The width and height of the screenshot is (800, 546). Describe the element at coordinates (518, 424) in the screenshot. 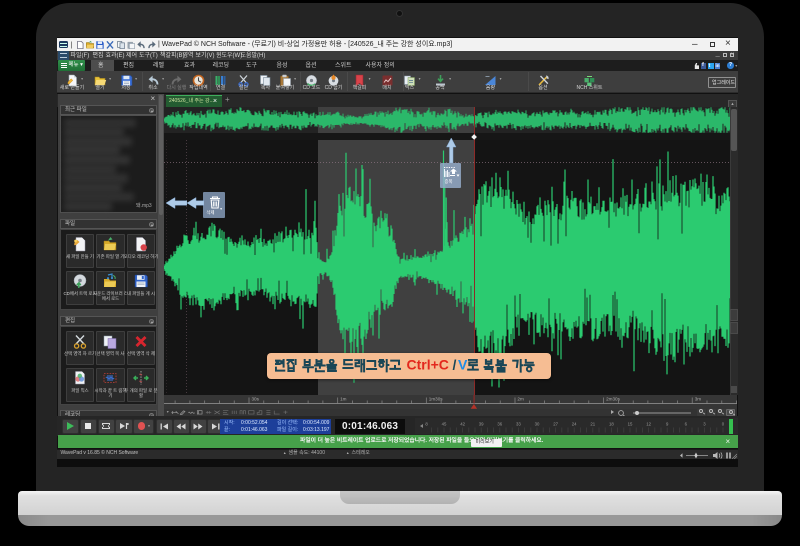

I see `svg-text: 33` at that location.